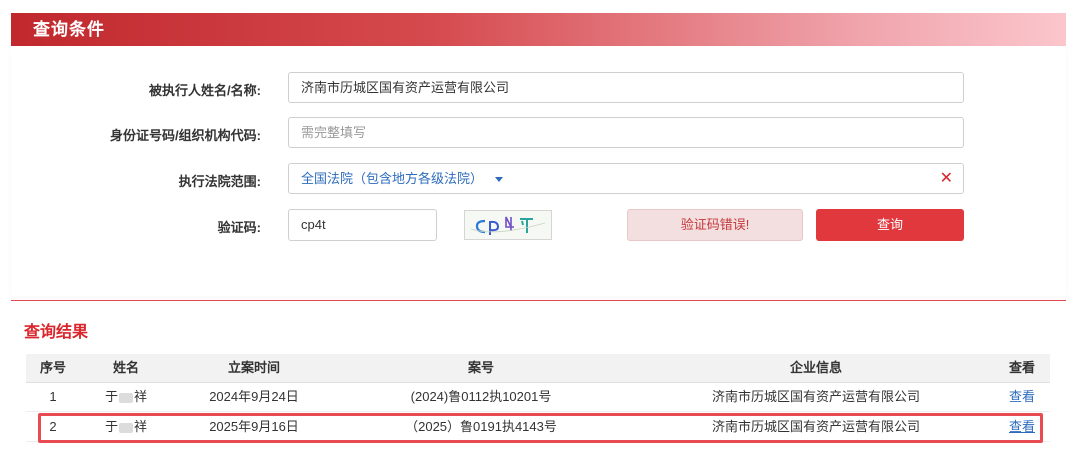 This screenshot has height=451, width=1080. What do you see at coordinates (480, 367) in the screenshot?
I see `col-case-no: 案号` at bounding box center [480, 367].